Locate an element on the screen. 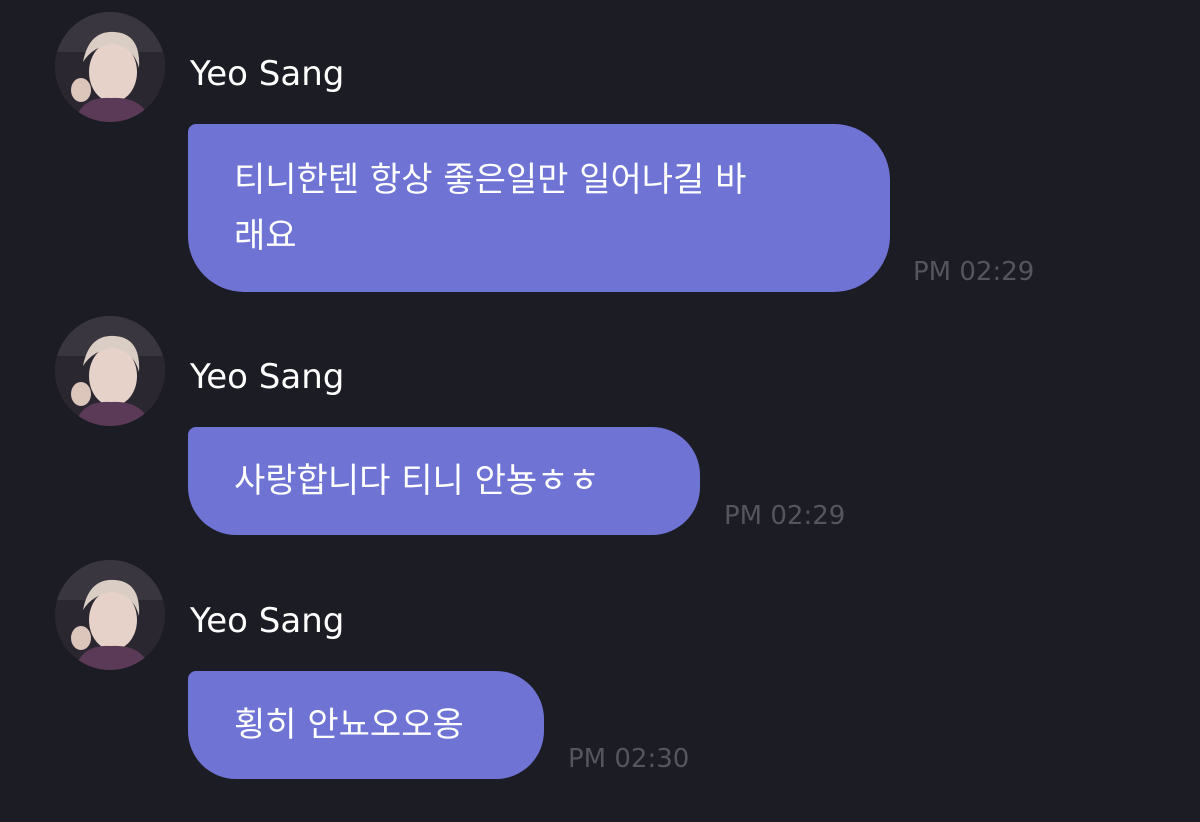 This screenshot has height=822, width=1200. message-bubble: 횡히 안뇨오오옹 is located at coordinates (366, 725).